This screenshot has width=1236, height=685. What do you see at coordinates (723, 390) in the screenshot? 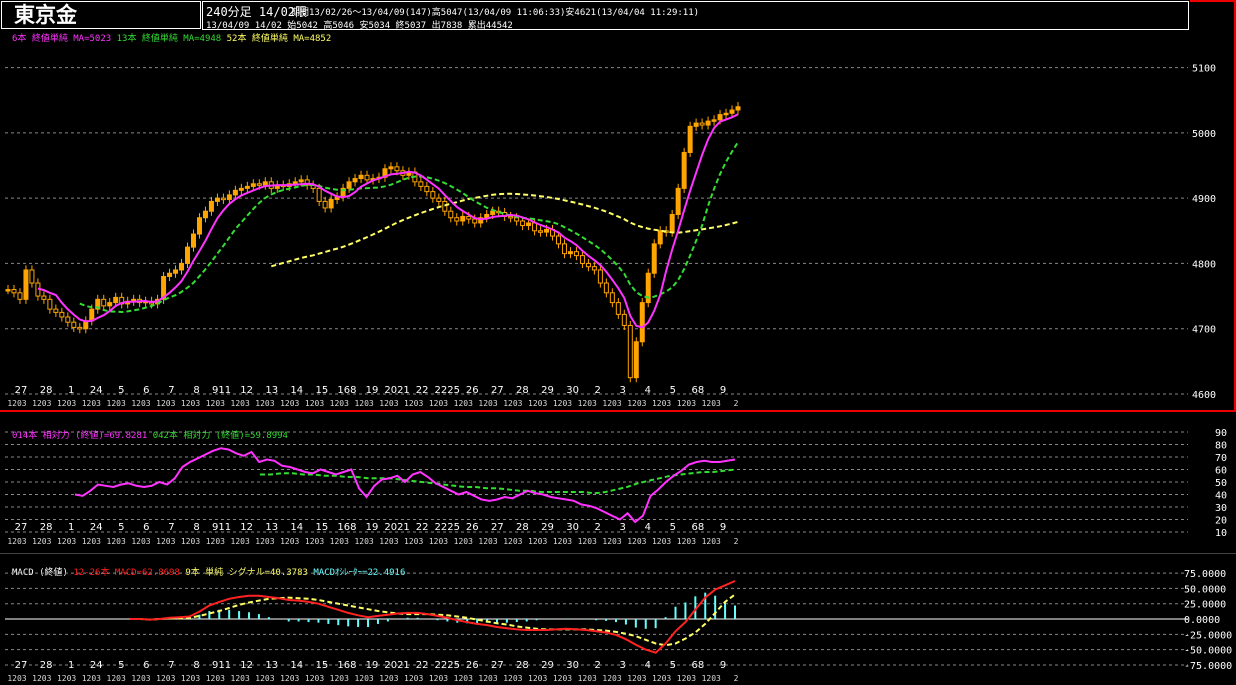
I see `x-day-label: 9` at bounding box center [723, 390].